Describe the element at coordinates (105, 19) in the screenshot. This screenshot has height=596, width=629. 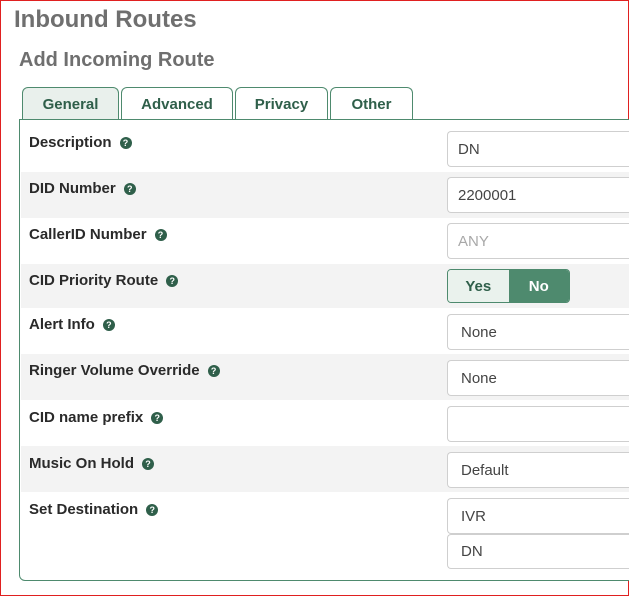
I see `page-title: Inbound Routes` at that location.